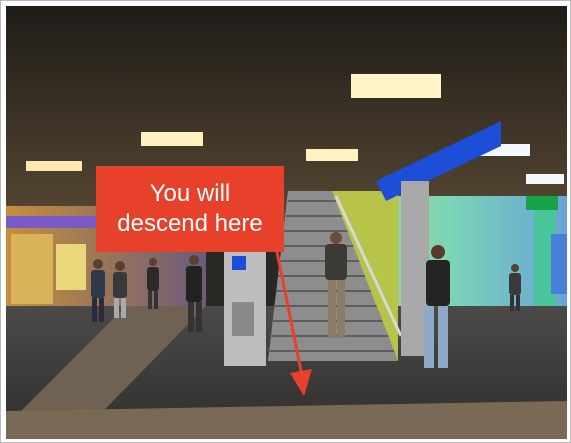 This screenshot has height=443, width=571. Describe the element at coordinates (190, 193) in the screenshot. I see `callout-line-1: You will` at that location.